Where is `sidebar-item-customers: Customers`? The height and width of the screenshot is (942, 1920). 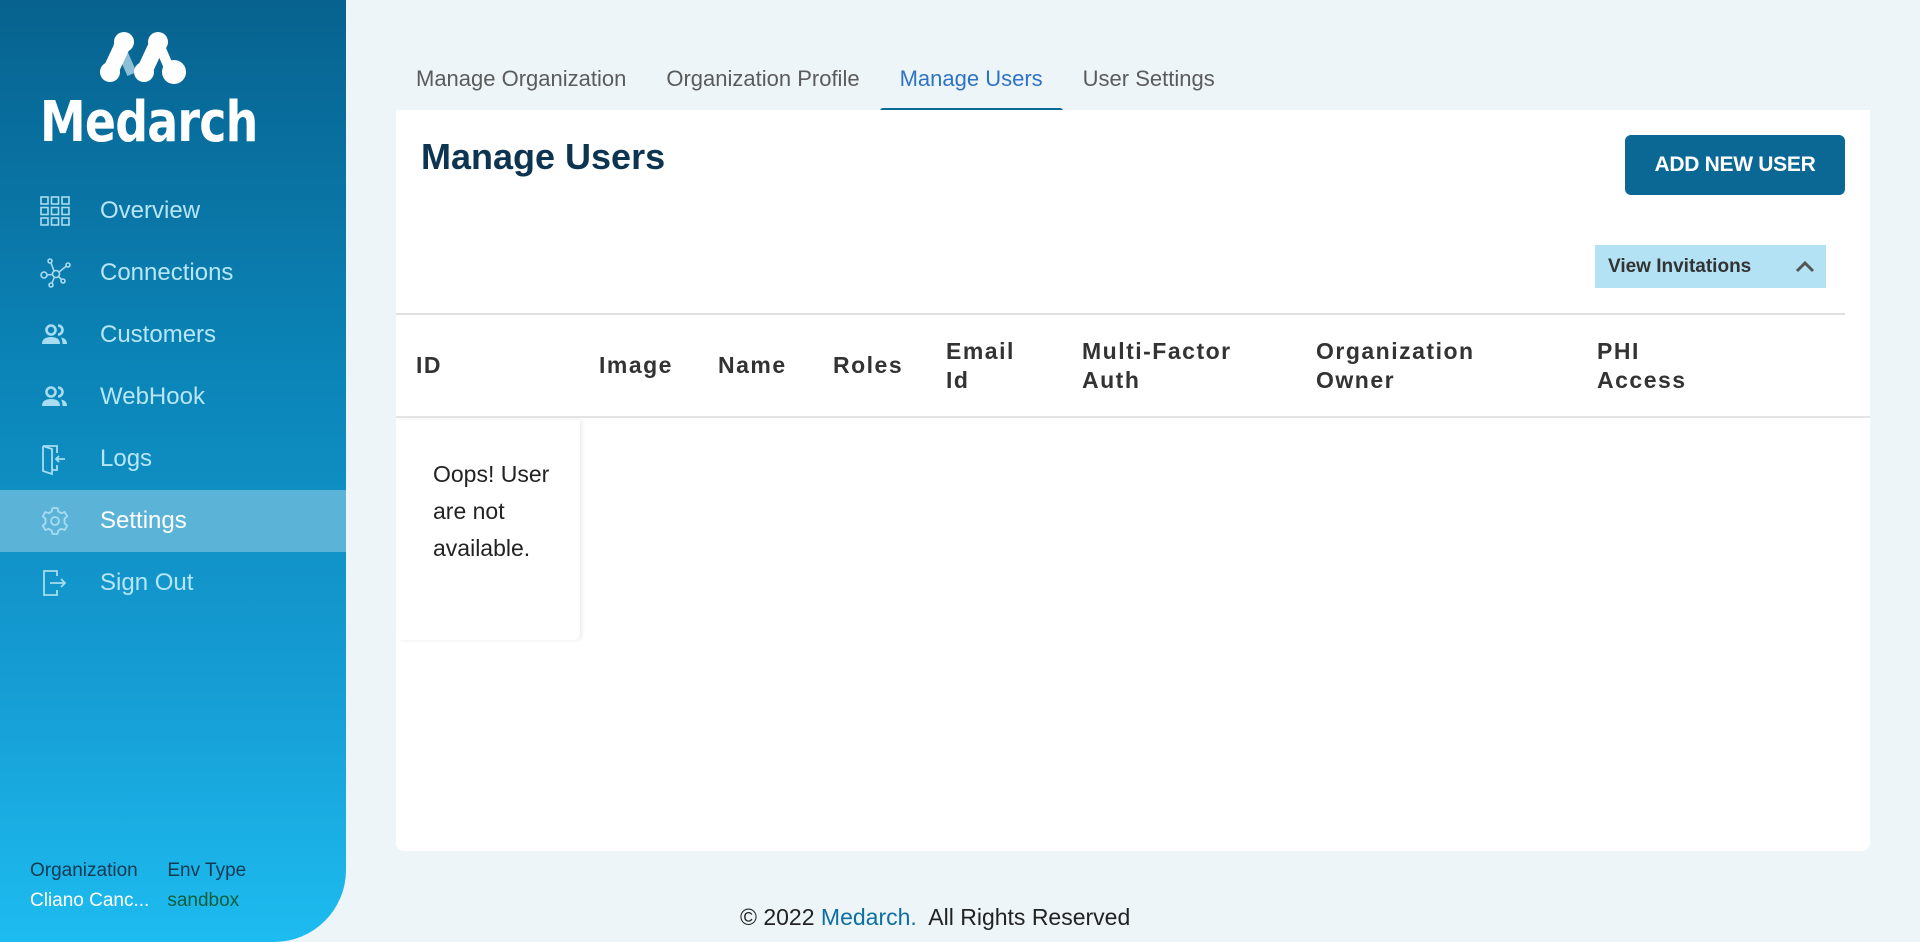 sidebar-item-customers: Customers is located at coordinates (173, 335).